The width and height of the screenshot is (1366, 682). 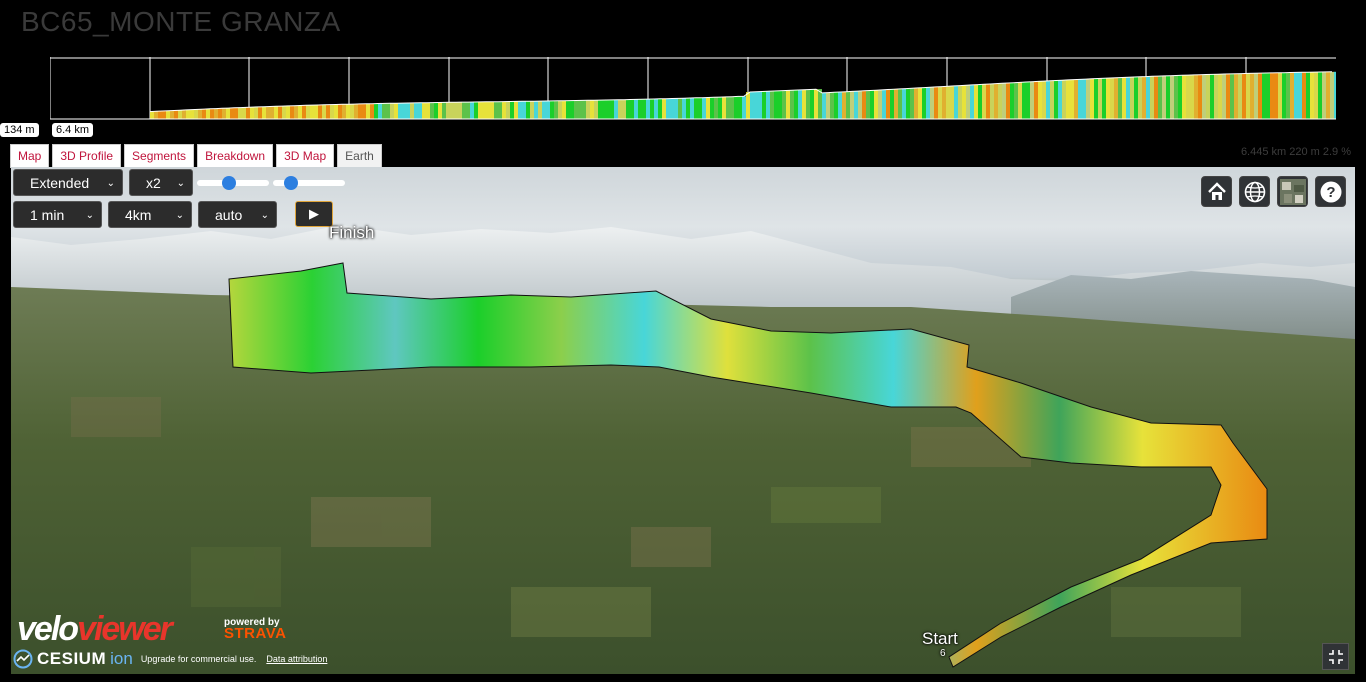 I want to click on fullscreen-button, so click(x=1335, y=656).